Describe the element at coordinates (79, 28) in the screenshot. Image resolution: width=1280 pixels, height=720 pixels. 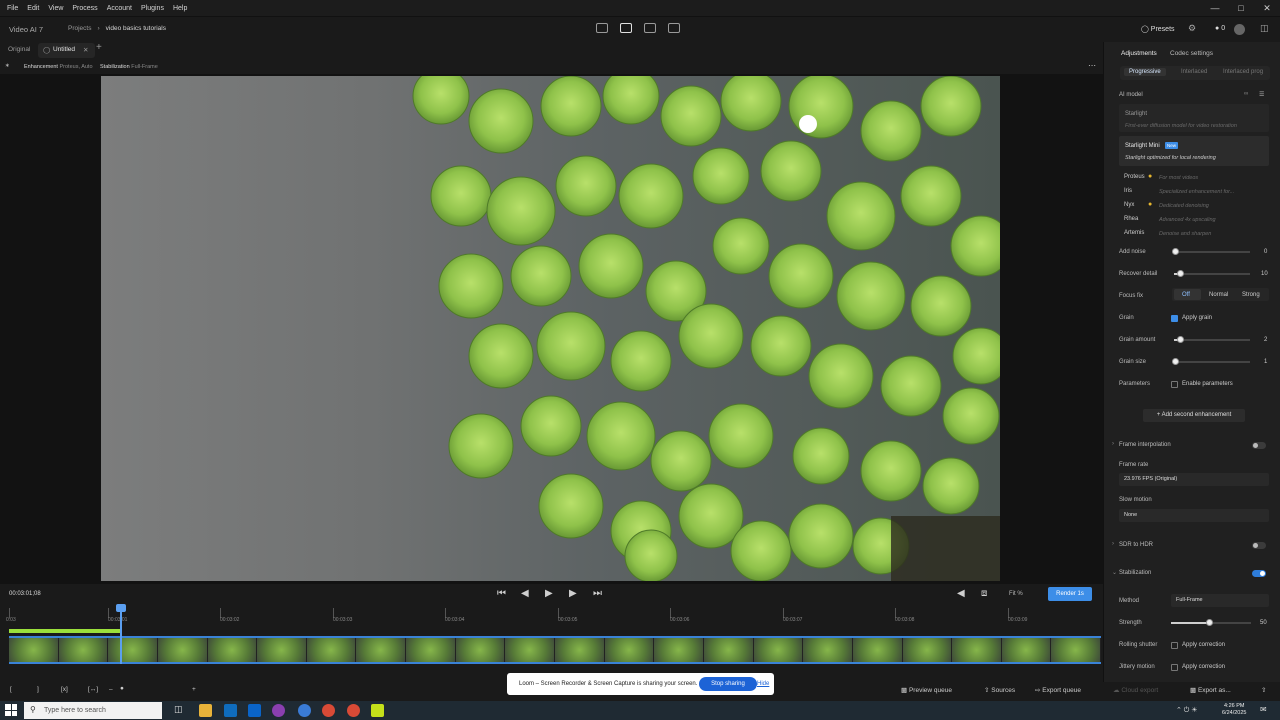
I see `breadcrumb-projects: Projects` at that location.